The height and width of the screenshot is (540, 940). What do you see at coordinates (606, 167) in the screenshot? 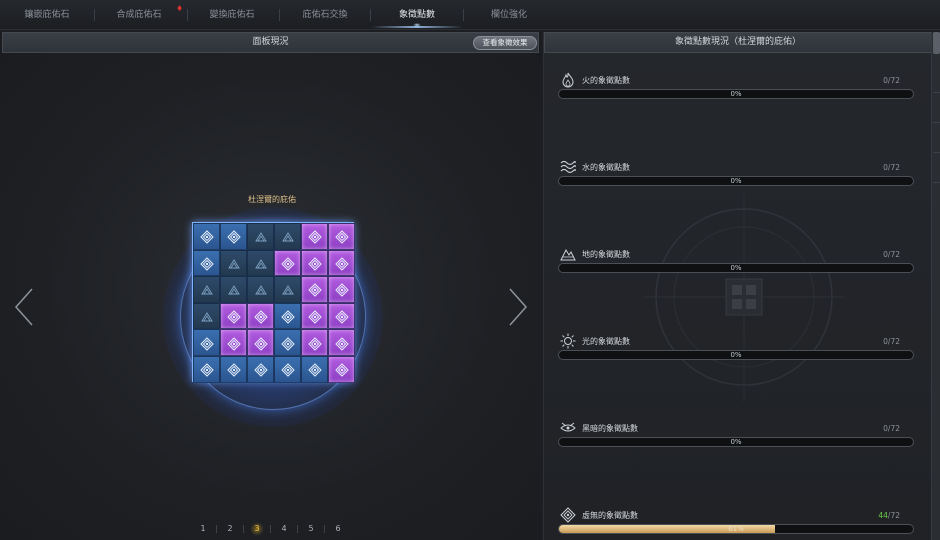
I see `symbol-label: 水的象徵點數` at bounding box center [606, 167].